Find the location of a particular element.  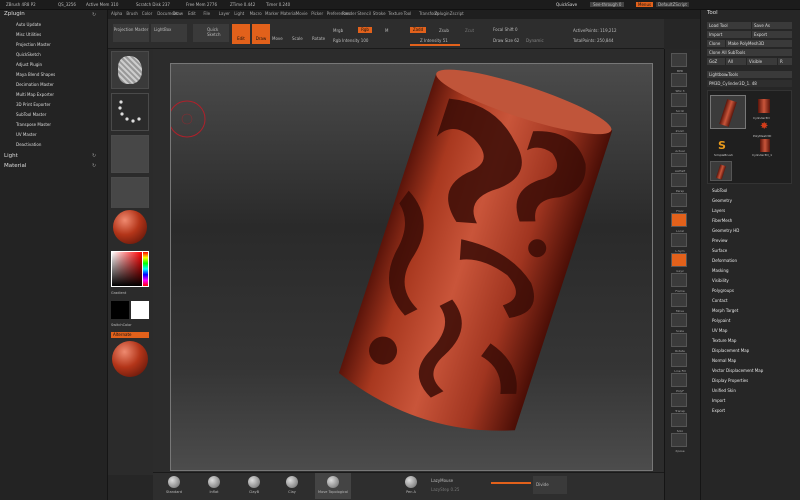

clone-button: Clone is located at coordinates (716, 43).